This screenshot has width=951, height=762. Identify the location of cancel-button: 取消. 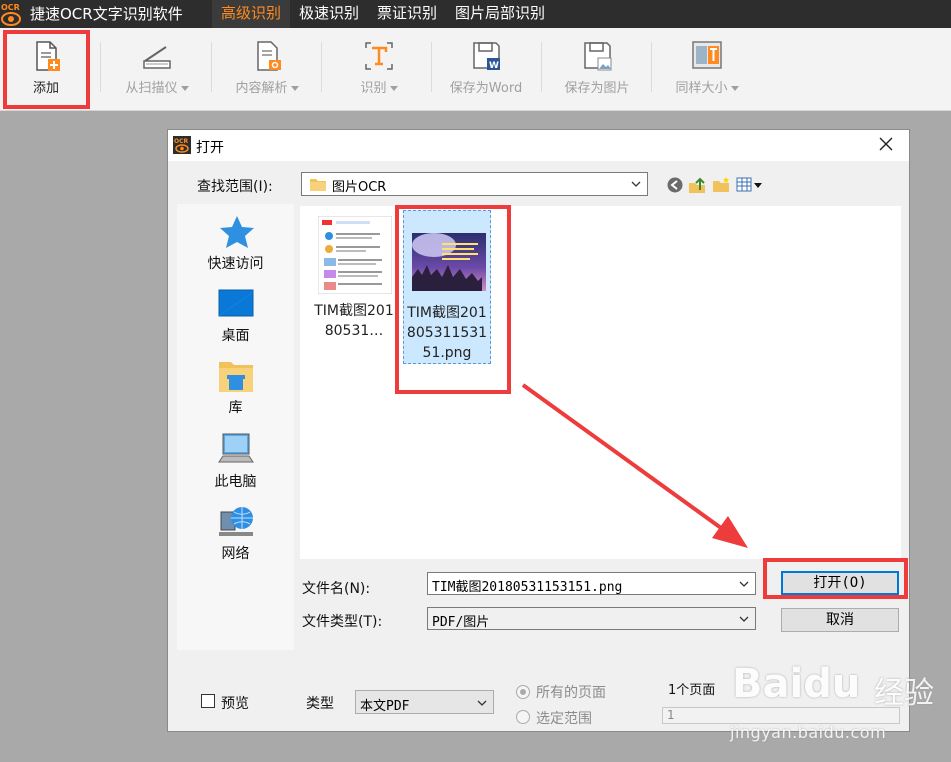
(840, 620).